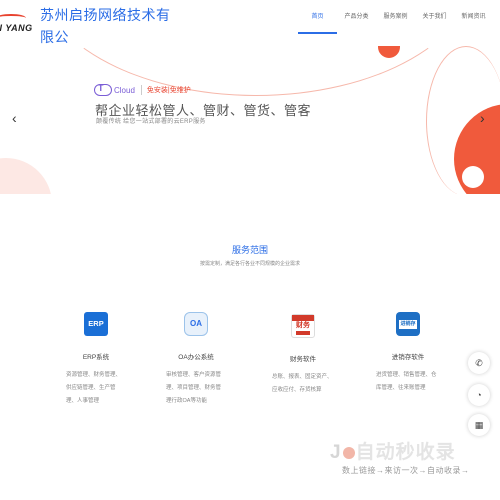 This screenshot has height=500, width=500. I want to click on qrcode-icon: ▦, so click(479, 425).